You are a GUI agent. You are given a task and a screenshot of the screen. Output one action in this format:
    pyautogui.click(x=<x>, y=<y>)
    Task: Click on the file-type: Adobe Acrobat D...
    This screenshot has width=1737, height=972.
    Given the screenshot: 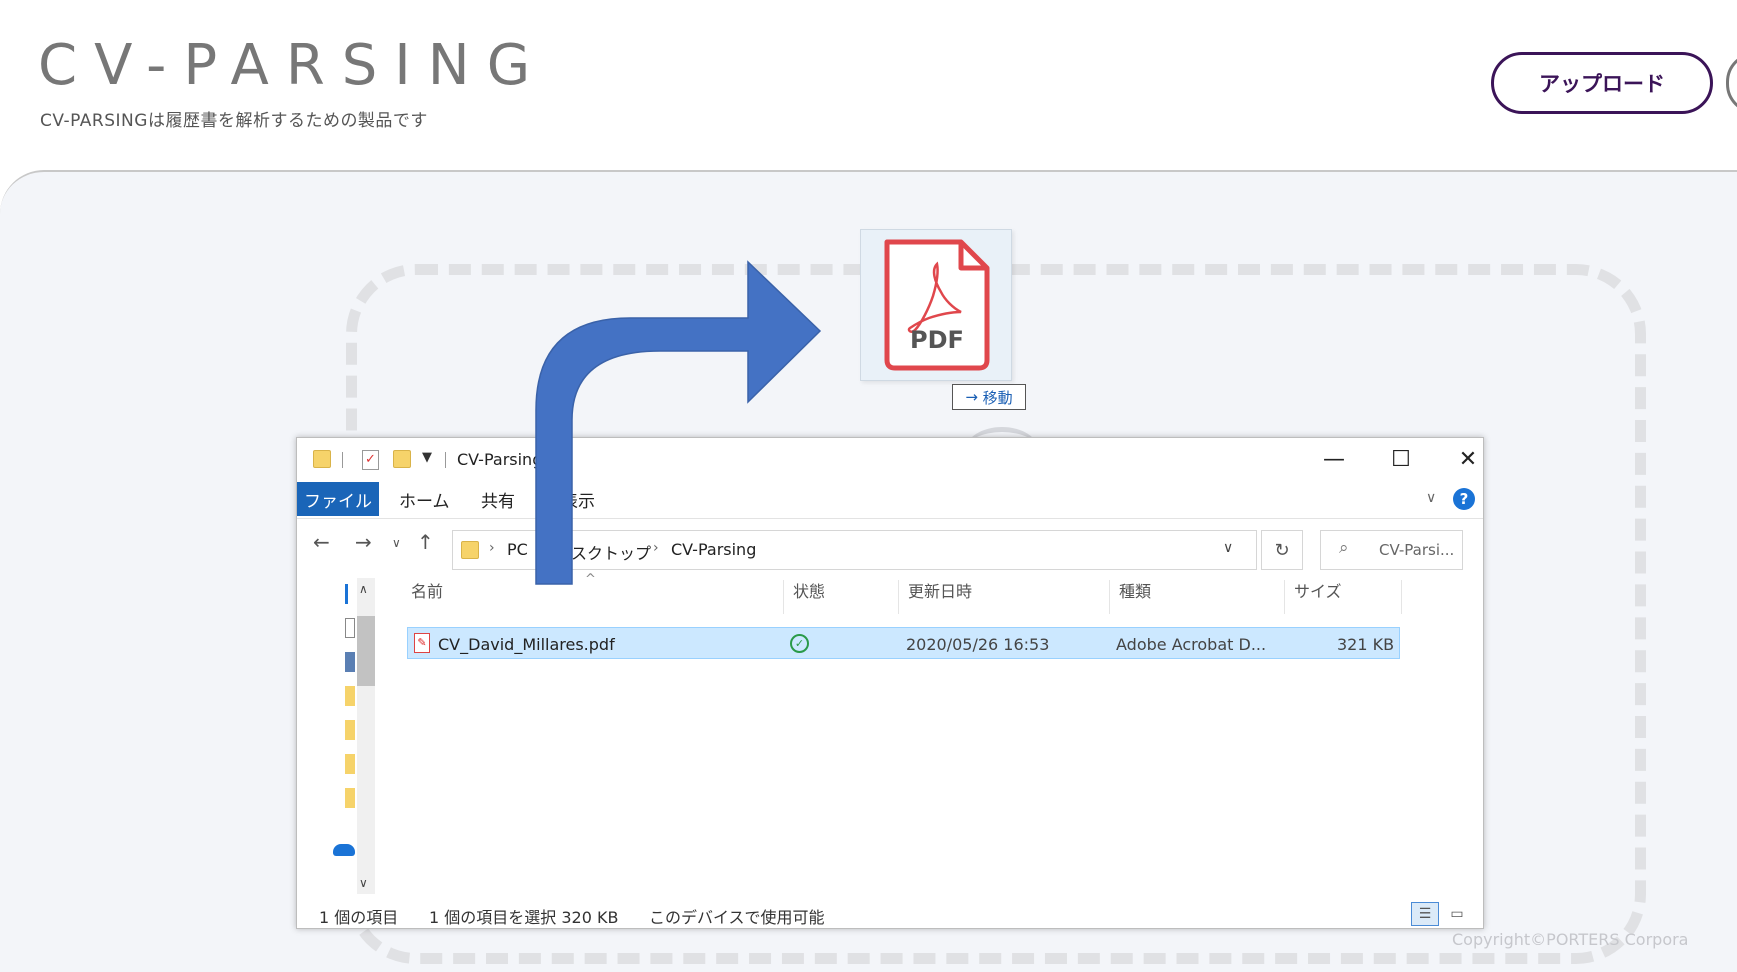 What is the action you would take?
    pyautogui.click(x=1191, y=644)
    